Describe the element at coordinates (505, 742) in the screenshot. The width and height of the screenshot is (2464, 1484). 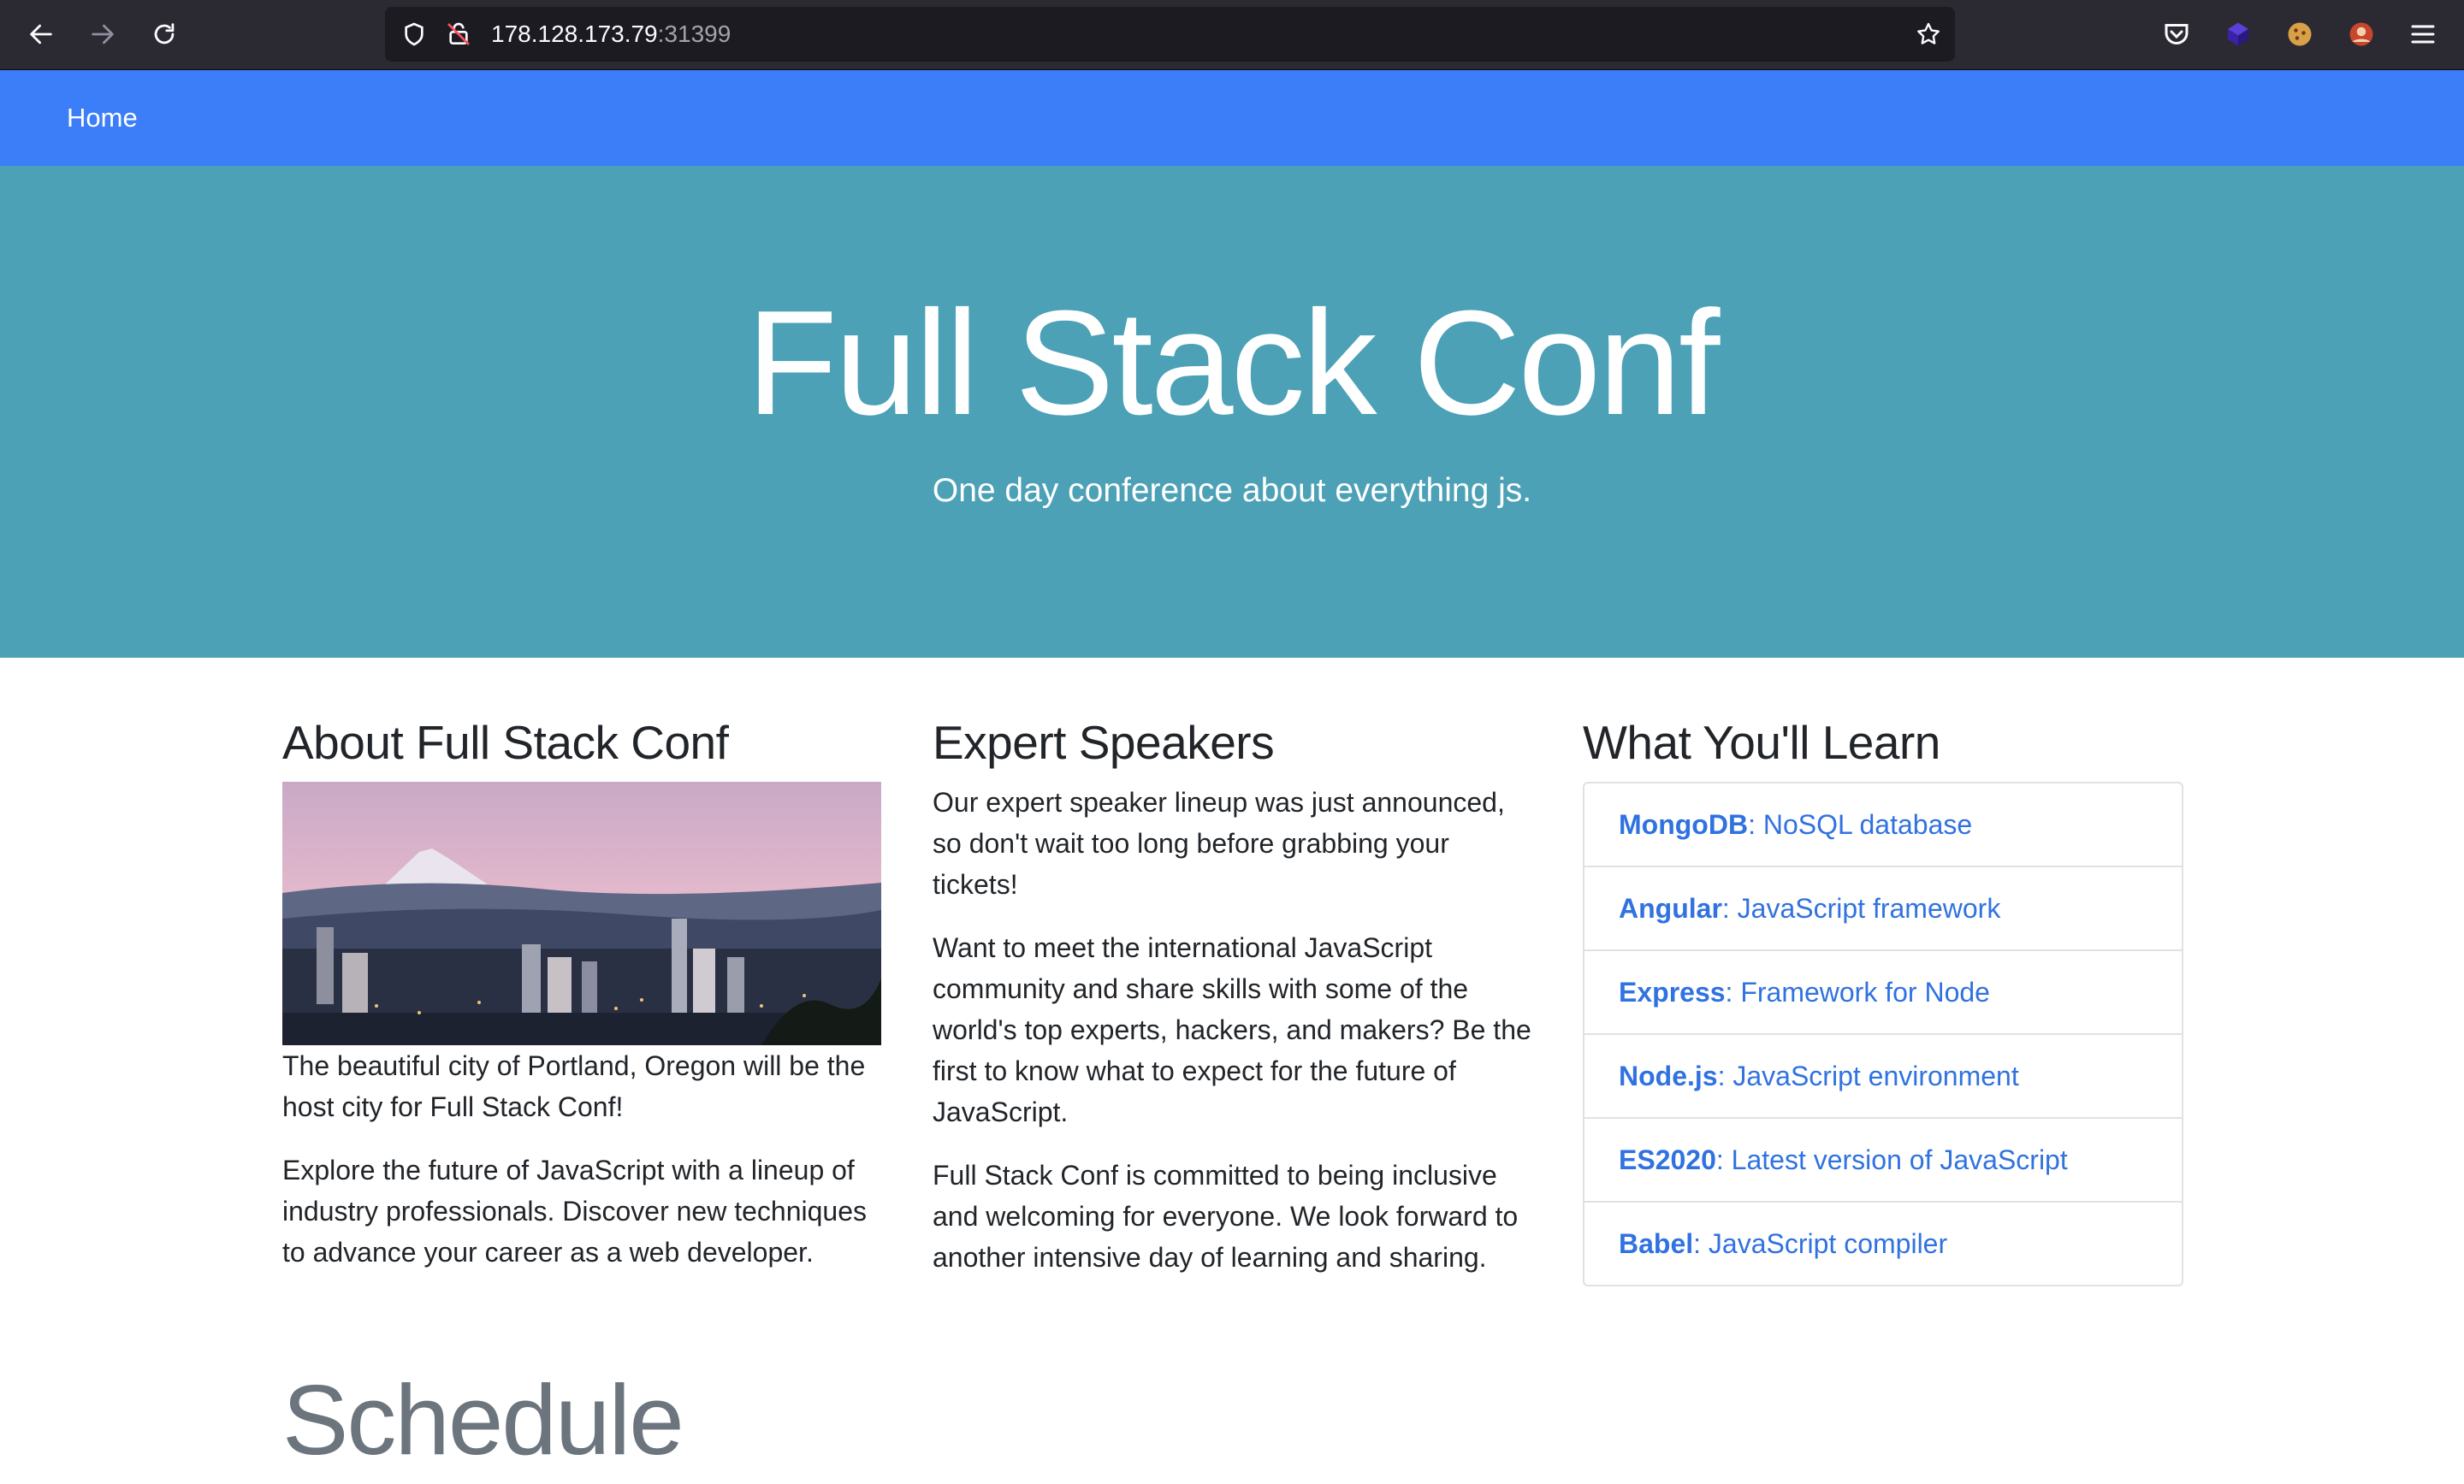
I see `about-heading: About Full Stack Conf` at that location.